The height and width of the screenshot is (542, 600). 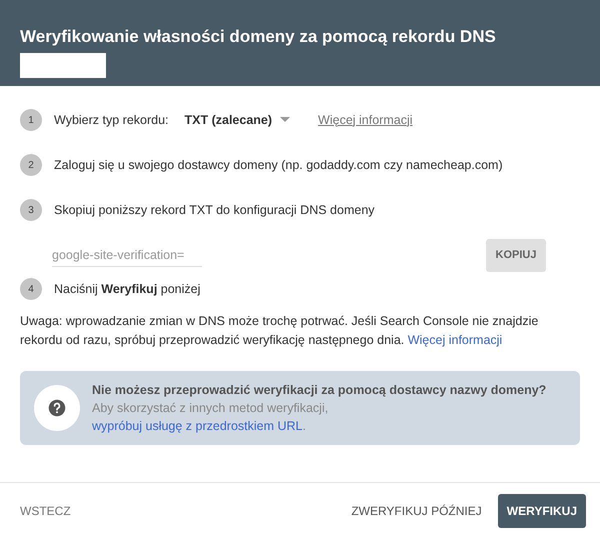 What do you see at coordinates (237, 120) in the screenshot?
I see `record-type-dropdown: TXT (zalecane)` at bounding box center [237, 120].